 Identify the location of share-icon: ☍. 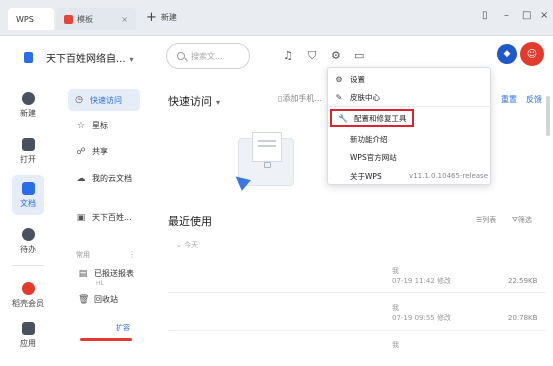
(81, 151).